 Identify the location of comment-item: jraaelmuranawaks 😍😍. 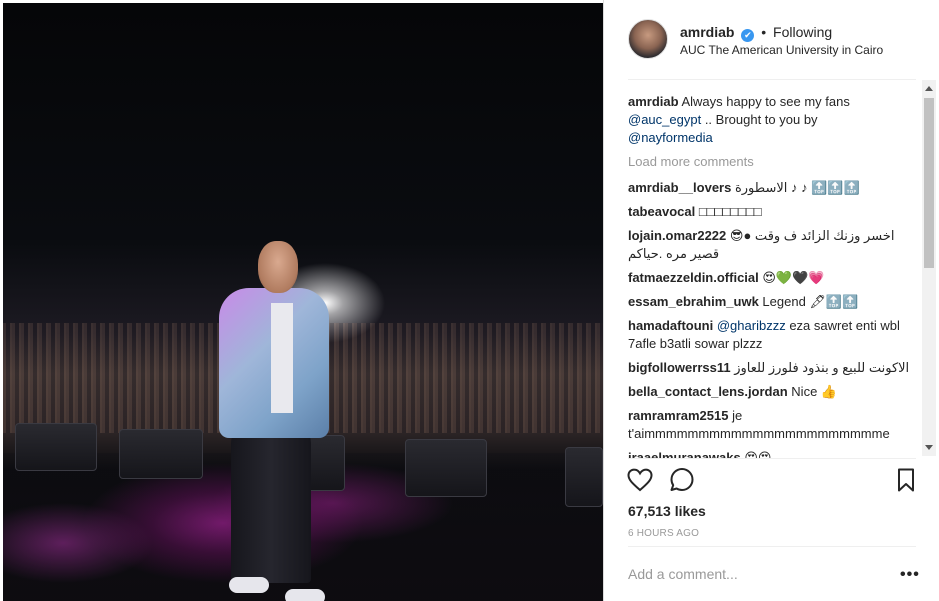
(774, 453).